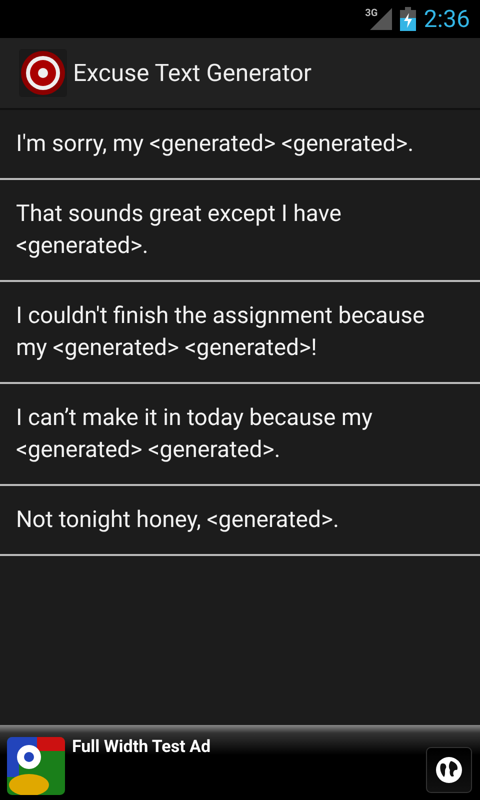 This screenshot has height=800, width=480. I want to click on network-type: 3G, so click(371, 13).